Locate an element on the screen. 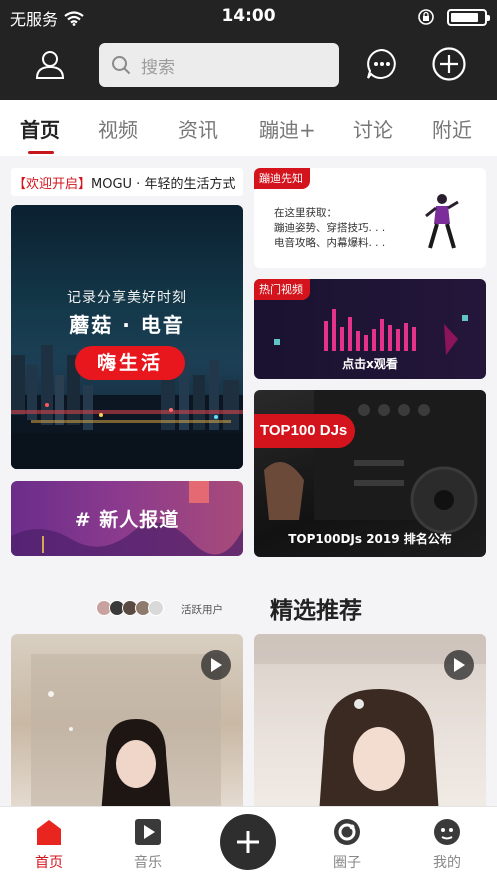 This screenshot has width=497, height=883. top100-card: TOP100 DJs TOP100DJs 2019 排名公布 is located at coordinates (370, 473).